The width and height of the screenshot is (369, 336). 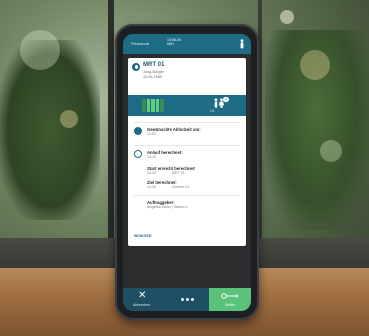 I want to click on job-header: MRT 01 Jung-Bürger 15.06.1989, so click(x=187, y=71).